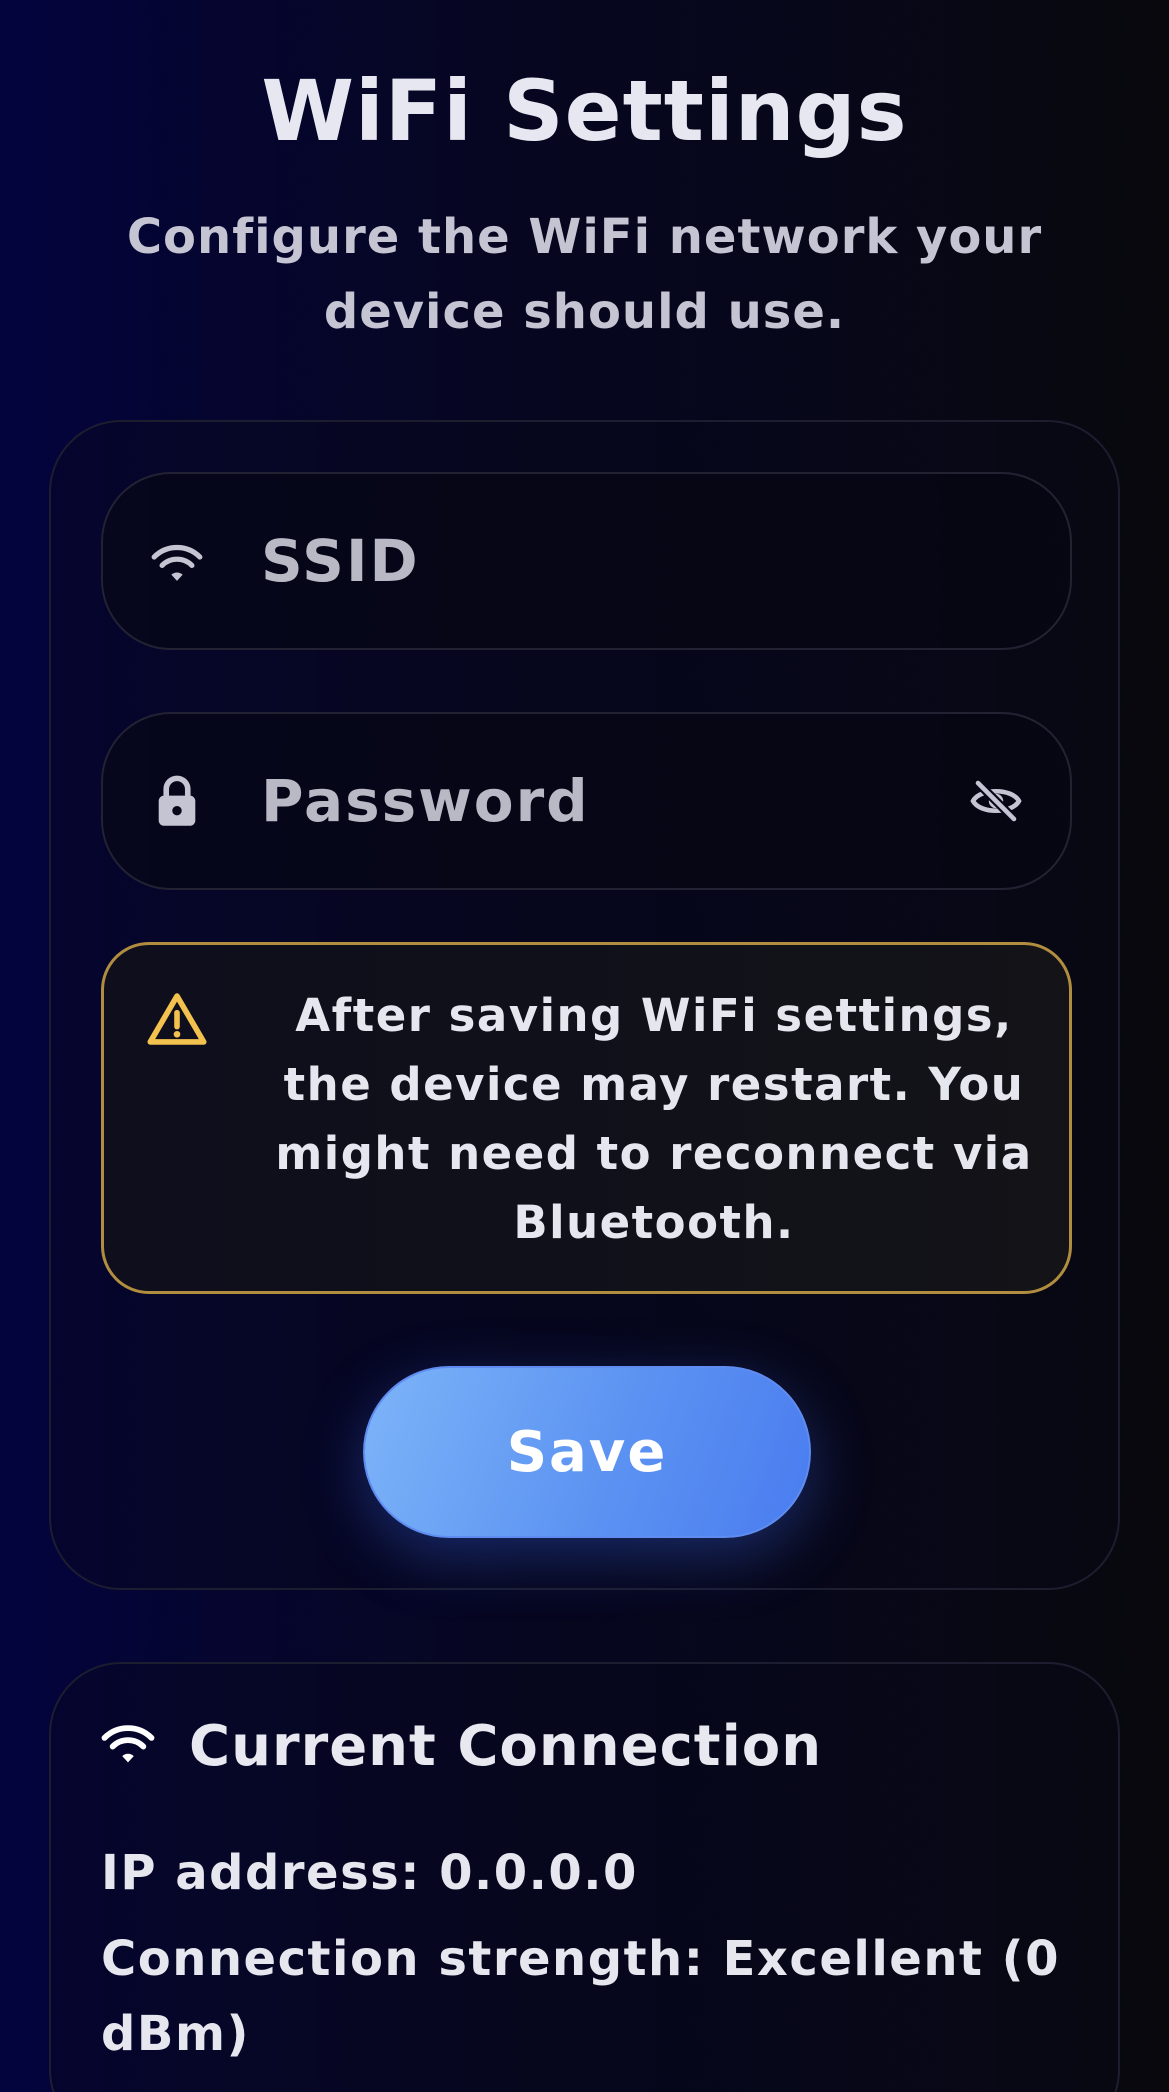  What do you see at coordinates (587, 1452) in the screenshot?
I see `save-button: Save` at bounding box center [587, 1452].